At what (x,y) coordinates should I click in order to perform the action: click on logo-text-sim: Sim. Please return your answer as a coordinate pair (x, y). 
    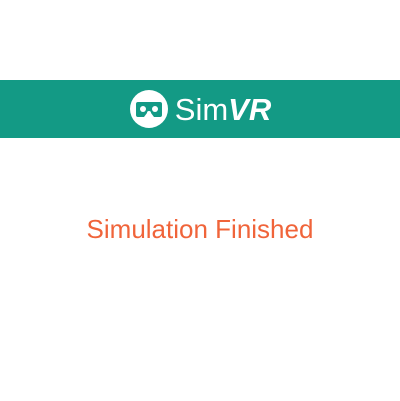
    Looking at the image, I should click on (201, 109).